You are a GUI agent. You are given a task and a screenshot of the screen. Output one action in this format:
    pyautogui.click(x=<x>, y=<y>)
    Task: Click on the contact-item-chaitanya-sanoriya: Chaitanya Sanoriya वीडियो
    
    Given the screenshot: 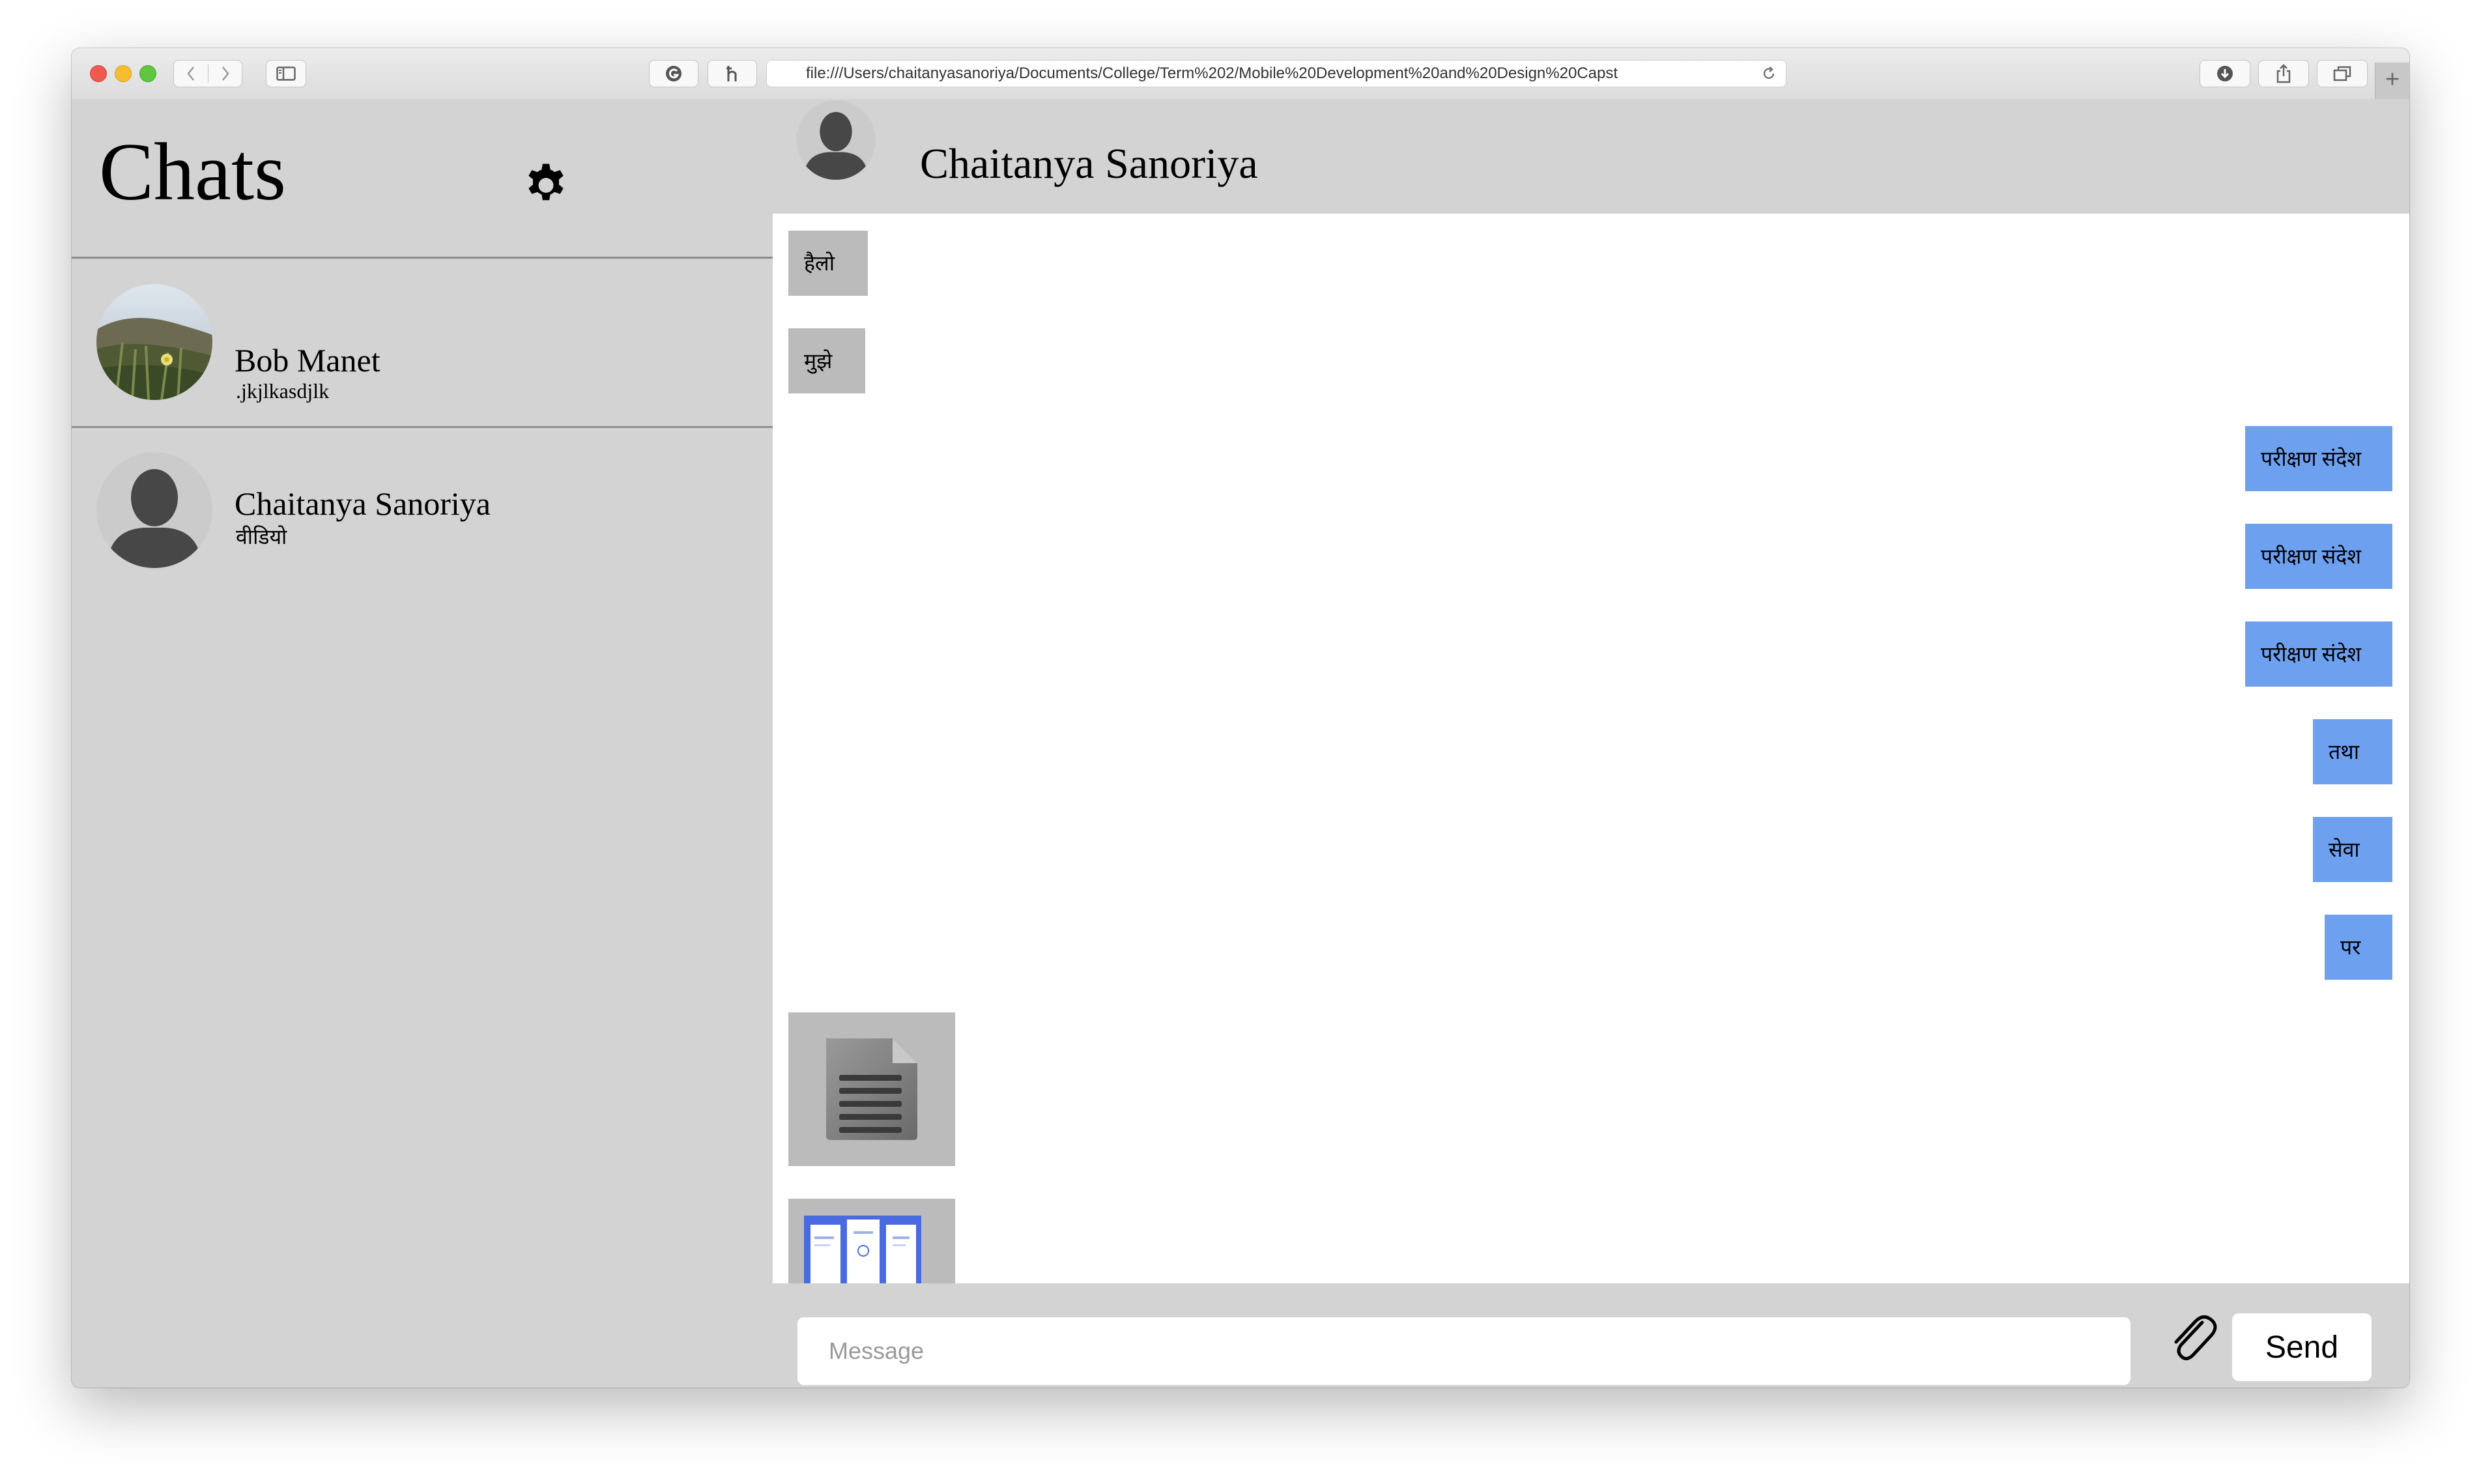 What is the action you would take?
    pyautogui.click(x=423, y=511)
    